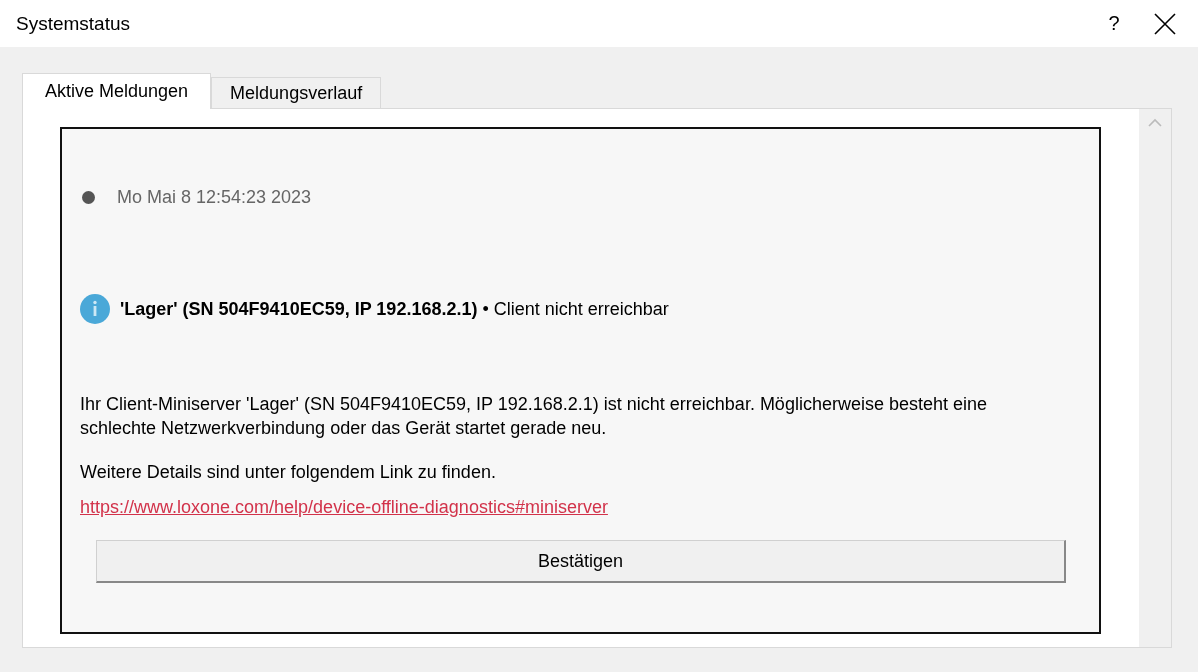 Image resolution: width=1198 pixels, height=672 pixels. Describe the element at coordinates (74, 23) in the screenshot. I see `window-title: Systemstatus` at that location.